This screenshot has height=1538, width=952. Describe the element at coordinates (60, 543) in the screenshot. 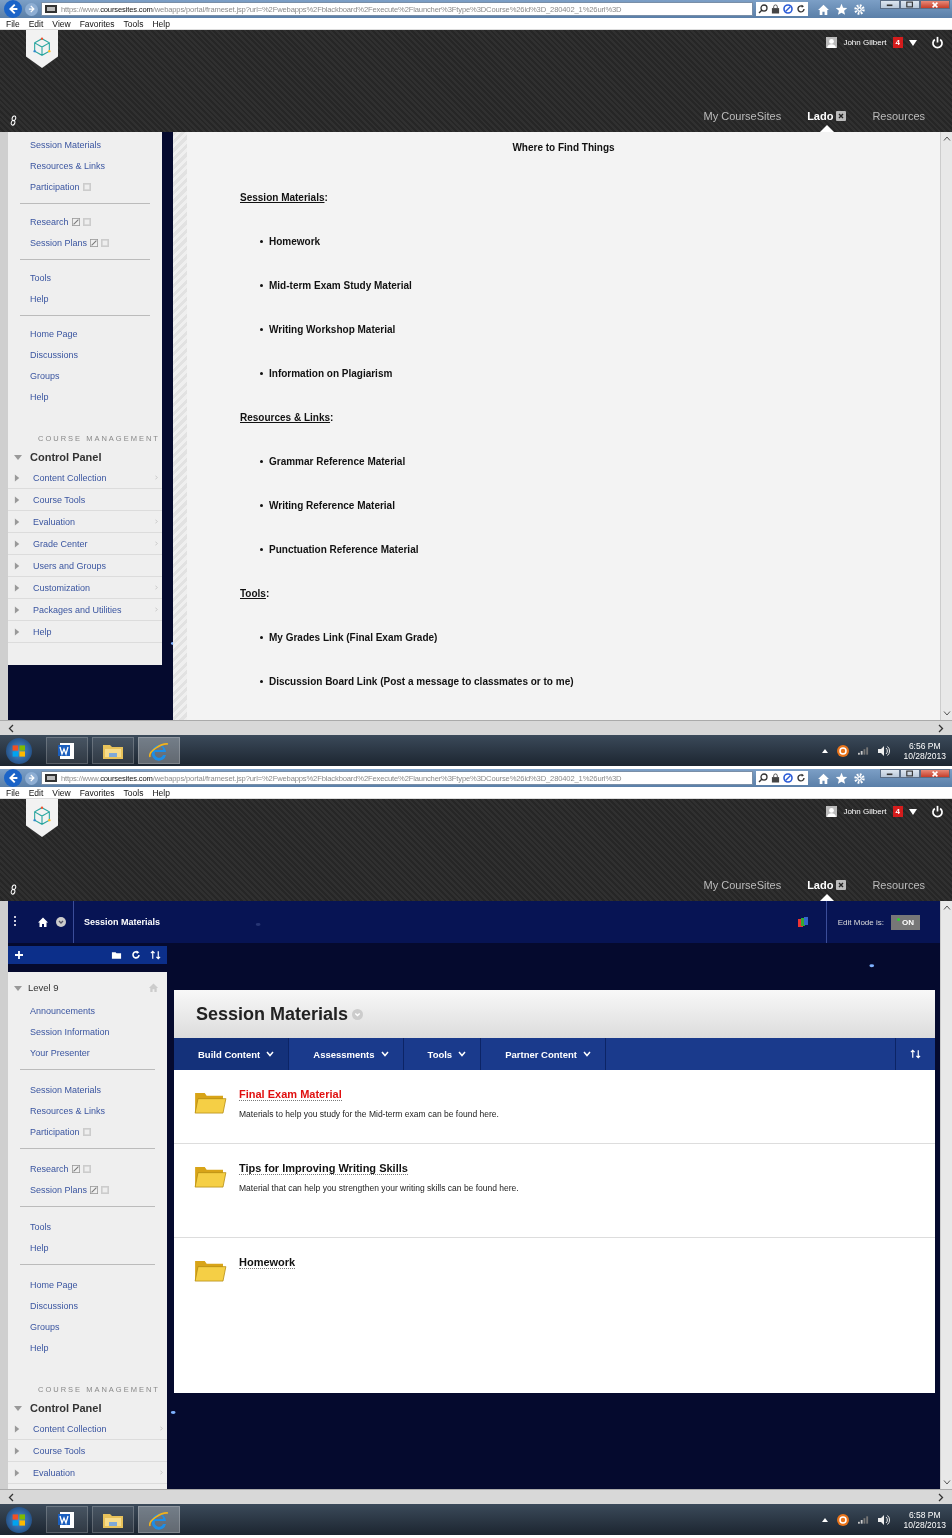

I see `menu-link: Grade Center` at that location.